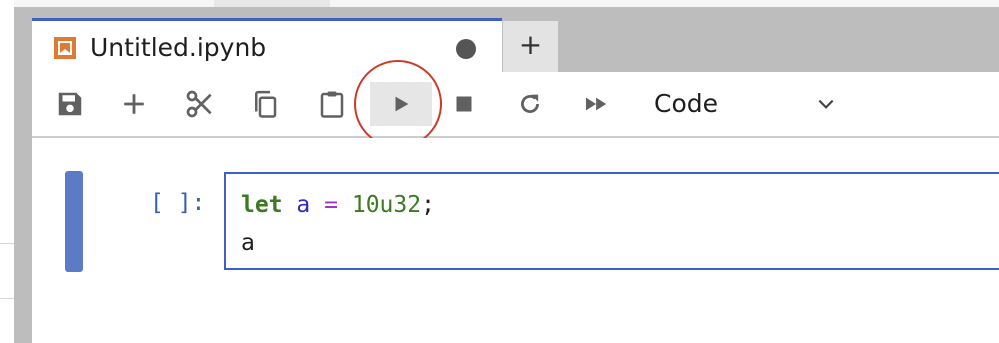 This screenshot has width=999, height=343. I want to click on cell-collapser, so click(74, 221).